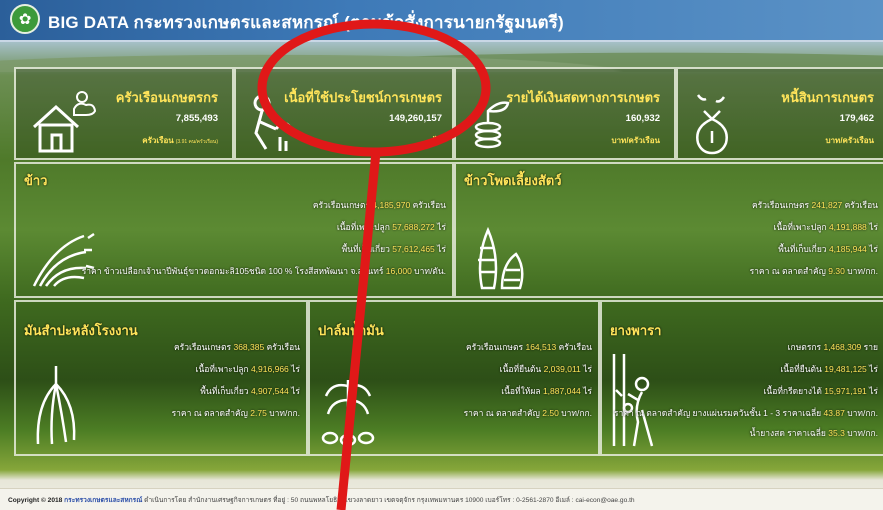 Image resolution: width=883 pixels, height=510 pixels. I want to click on card-title: เนื้อที่ใช้ประโยชน์การเกษตร, so click(363, 97).